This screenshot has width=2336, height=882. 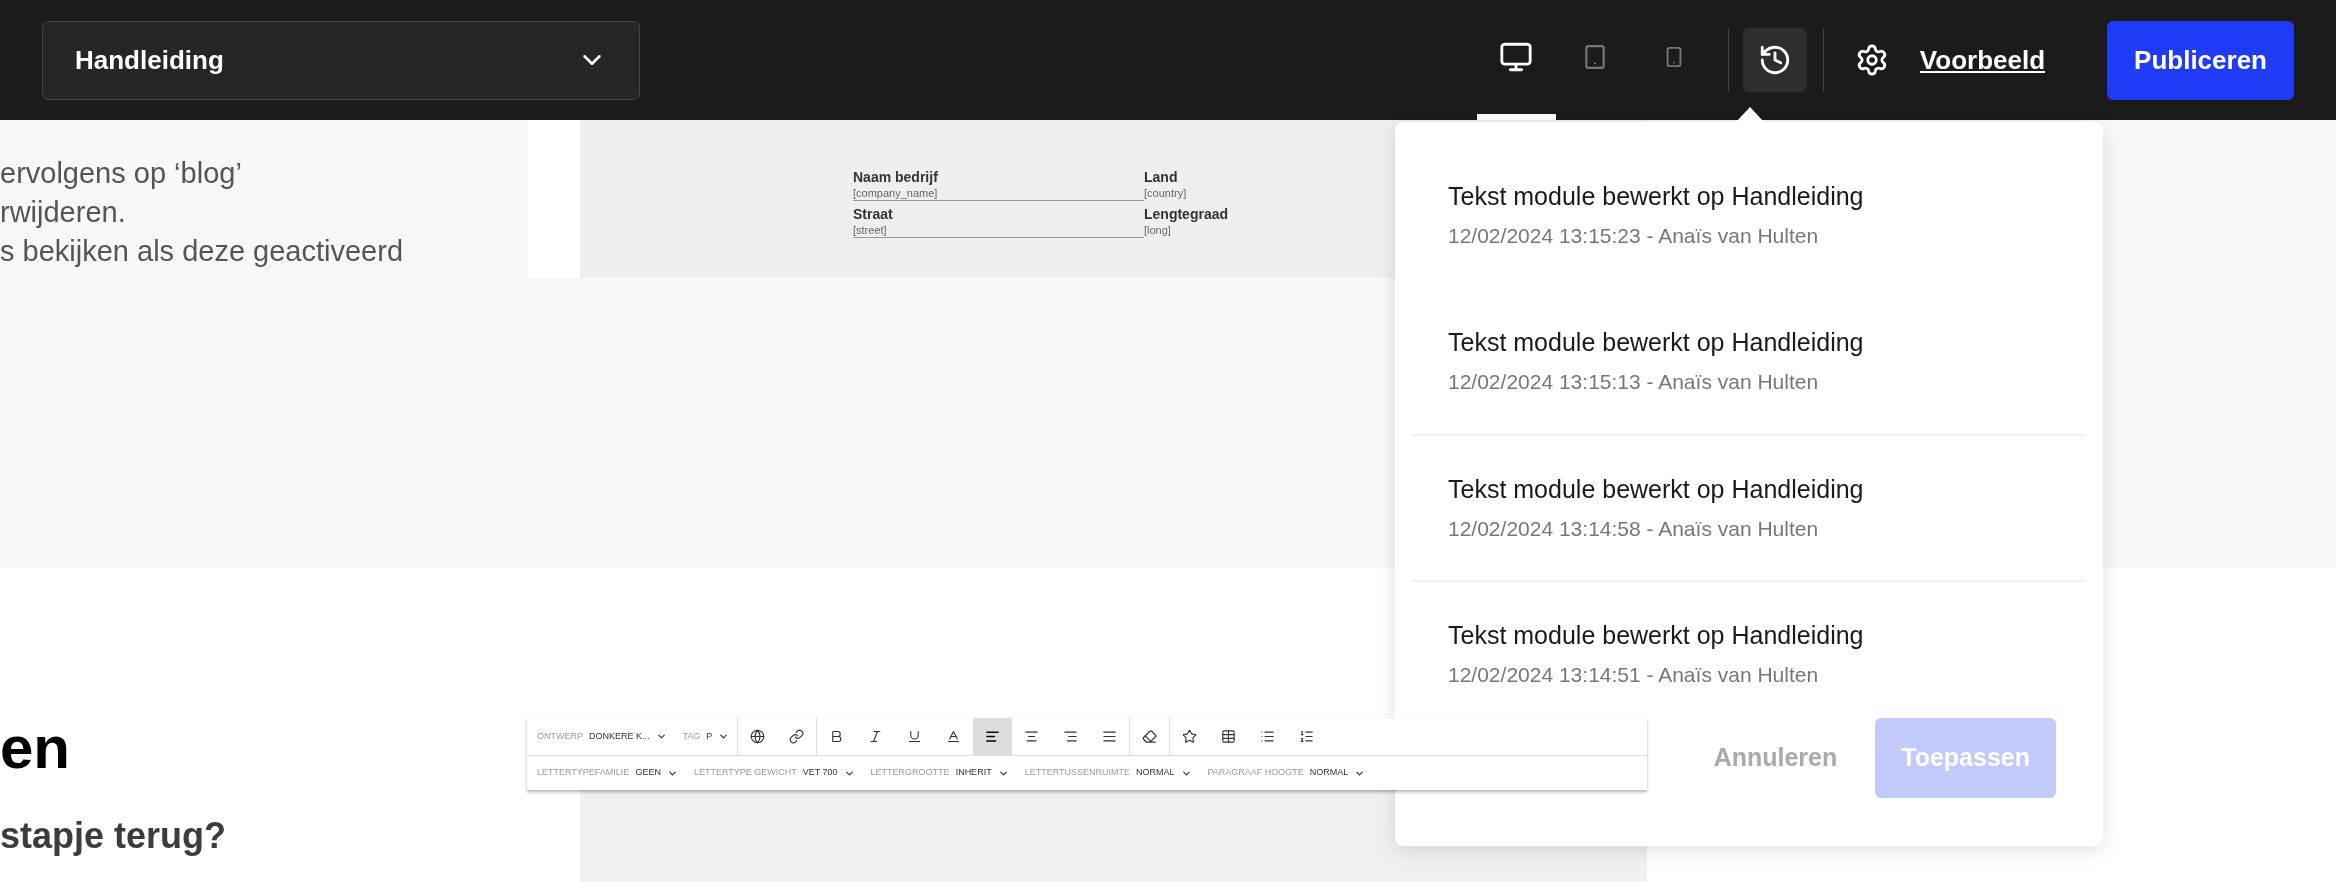 What do you see at coordinates (896, 177) in the screenshot?
I see `field-label: Naam bedrijf` at bounding box center [896, 177].